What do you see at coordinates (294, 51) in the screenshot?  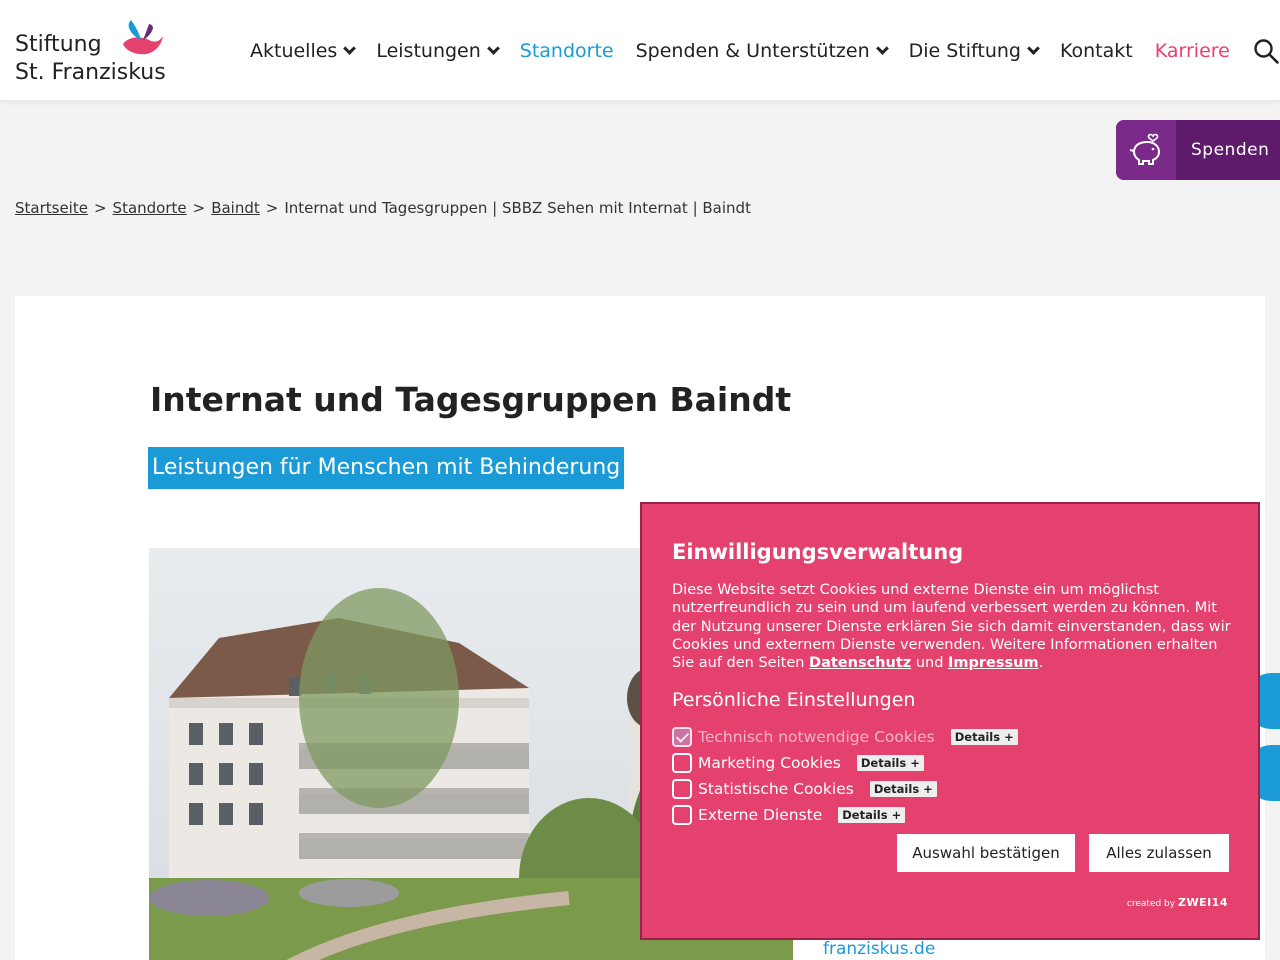 I see `nav-label: Aktuelles` at bounding box center [294, 51].